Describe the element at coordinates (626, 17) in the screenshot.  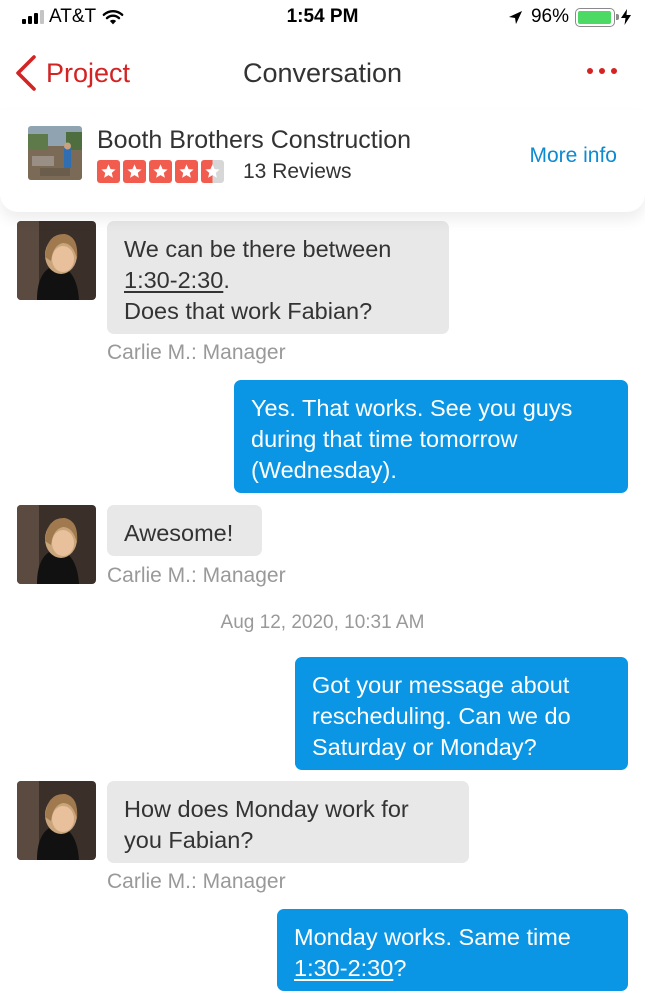
I see `charging-bolt-icon` at that location.